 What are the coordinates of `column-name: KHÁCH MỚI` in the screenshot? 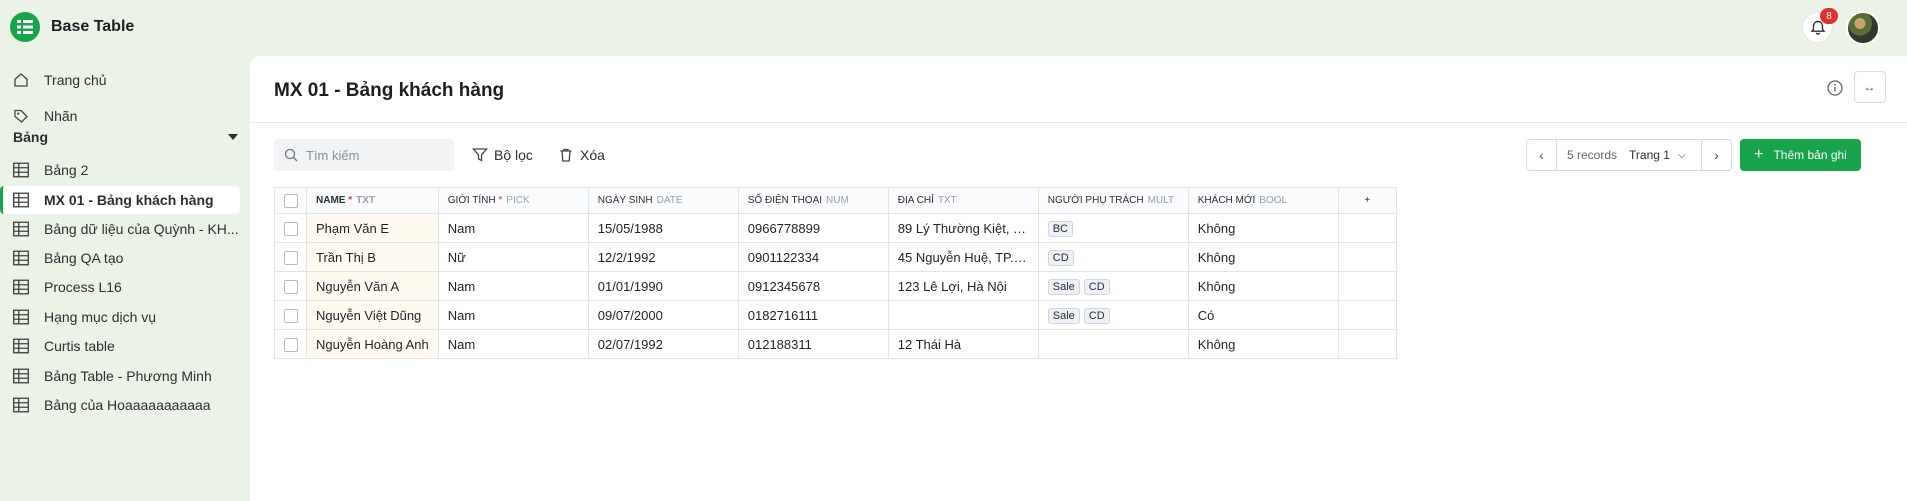 It's located at (1226, 200).